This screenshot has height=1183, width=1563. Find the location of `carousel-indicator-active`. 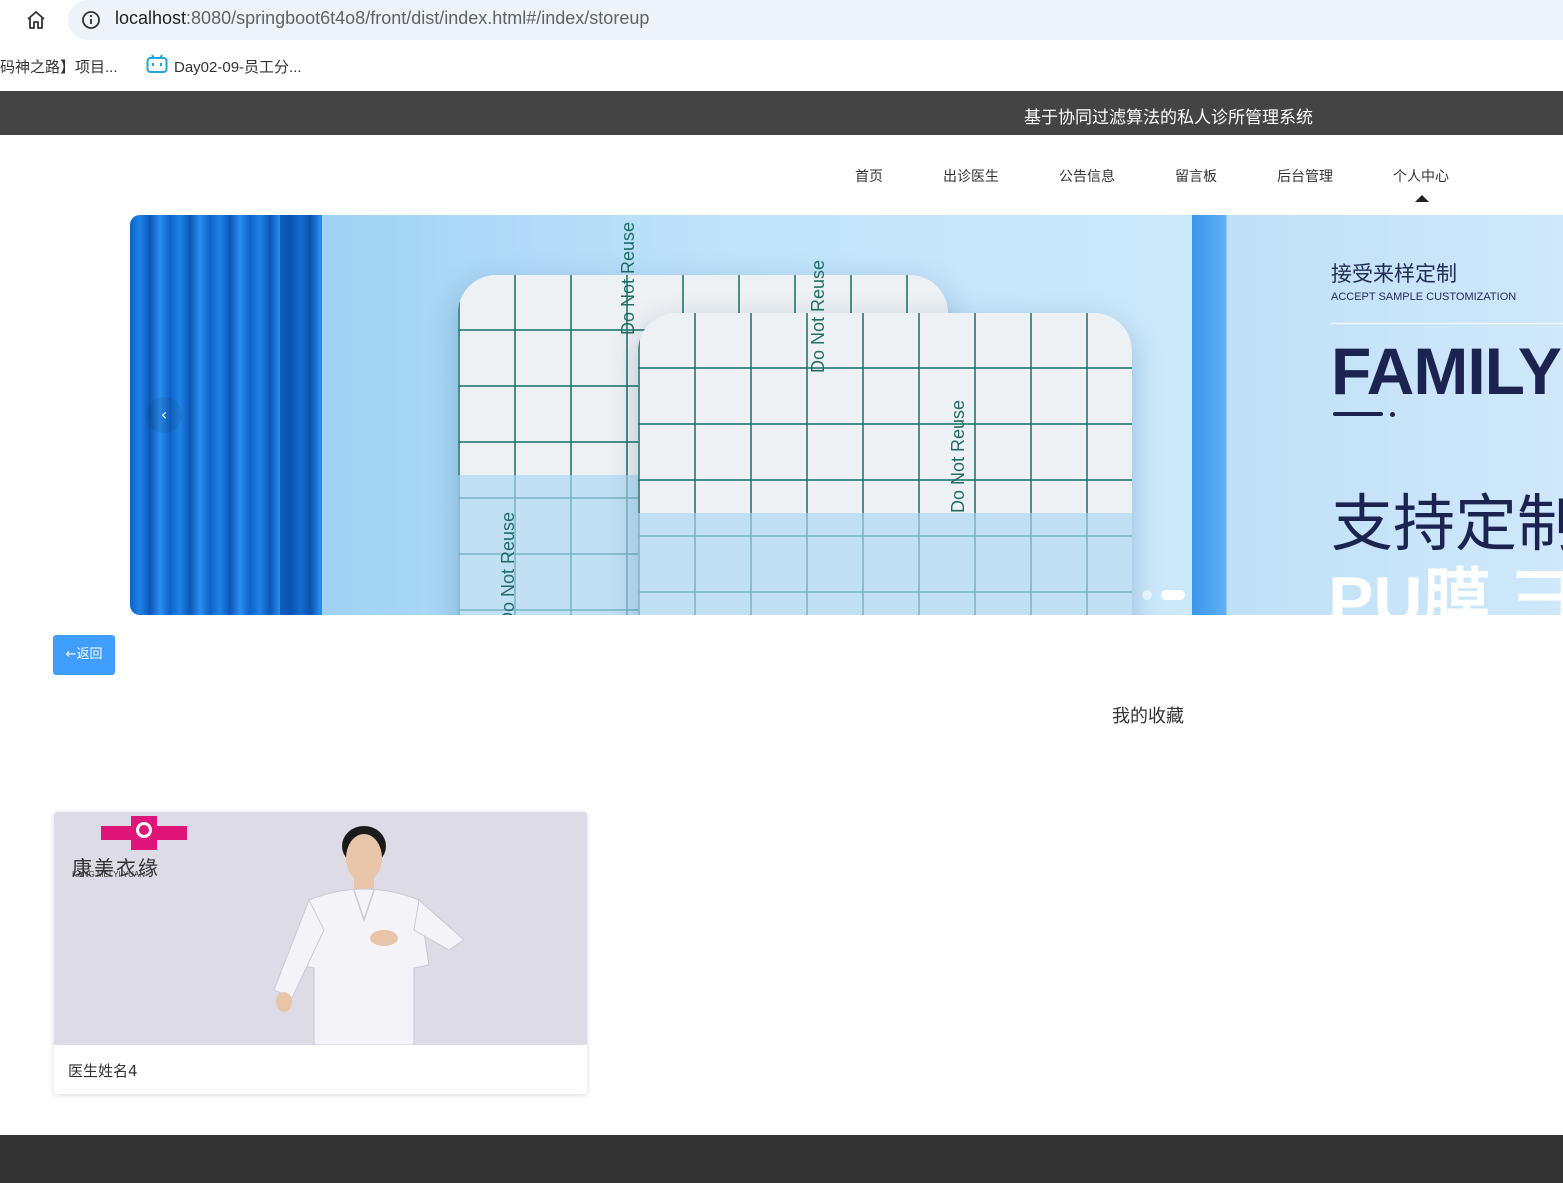

carousel-indicator-active is located at coordinates (1173, 595).